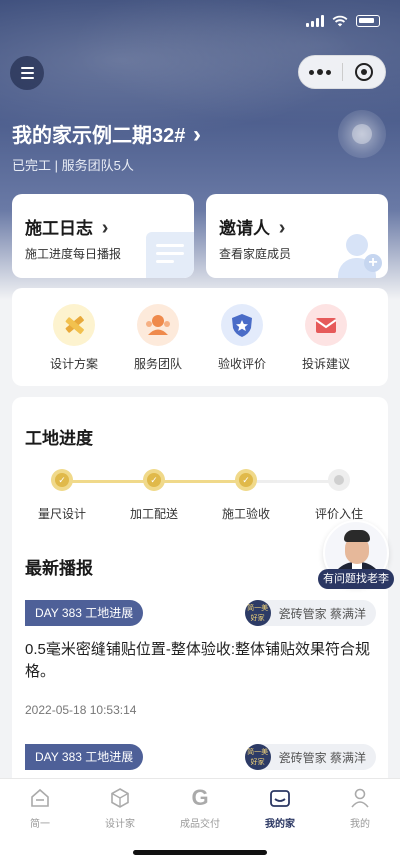 Image resolution: width=400 pixels, height=864 pixels. I want to click on status-bar, so click(200, 22).